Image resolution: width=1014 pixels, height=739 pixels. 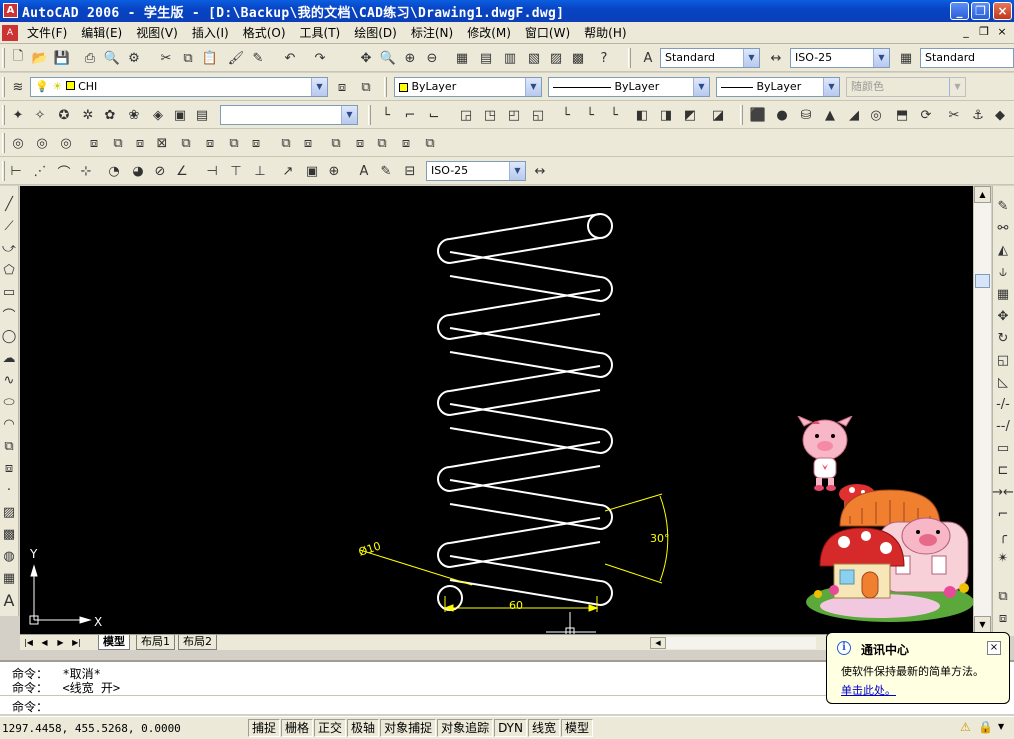 I want to click on hatch-icon: ▨, so click(x=9, y=512).